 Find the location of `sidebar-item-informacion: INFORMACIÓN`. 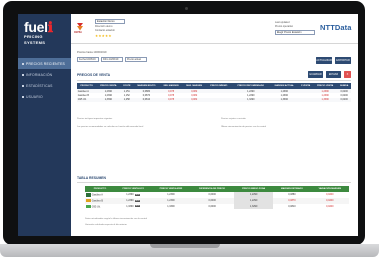

sidebar-item-informacion: INFORMACIÓN is located at coordinates (44, 74).